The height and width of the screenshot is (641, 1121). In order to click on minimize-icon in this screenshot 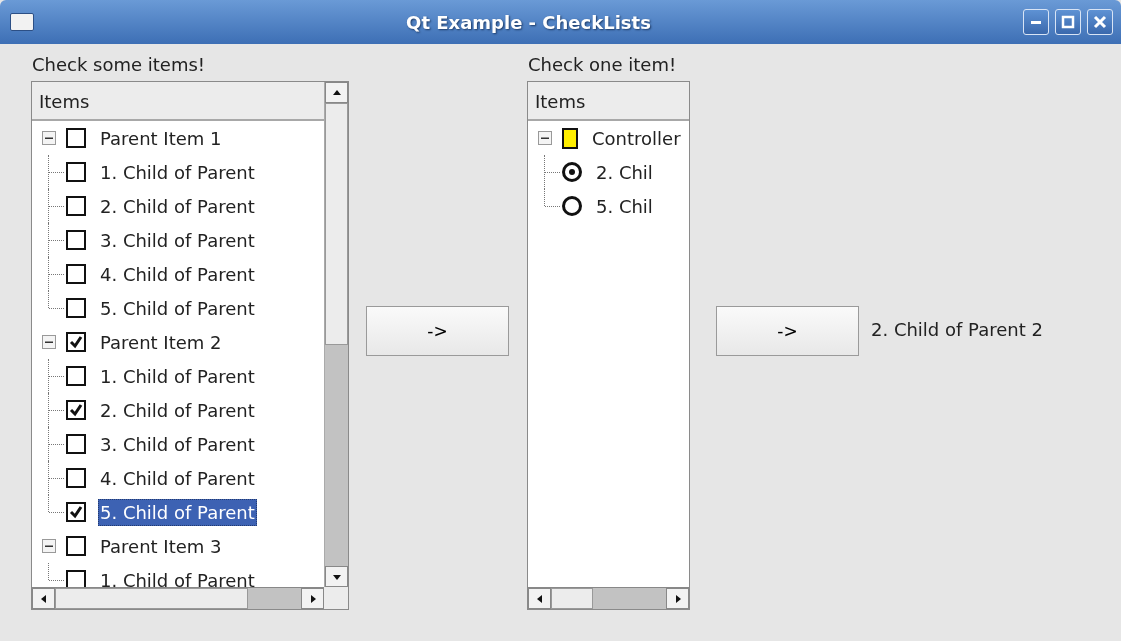, I will do `click(1036, 22)`.